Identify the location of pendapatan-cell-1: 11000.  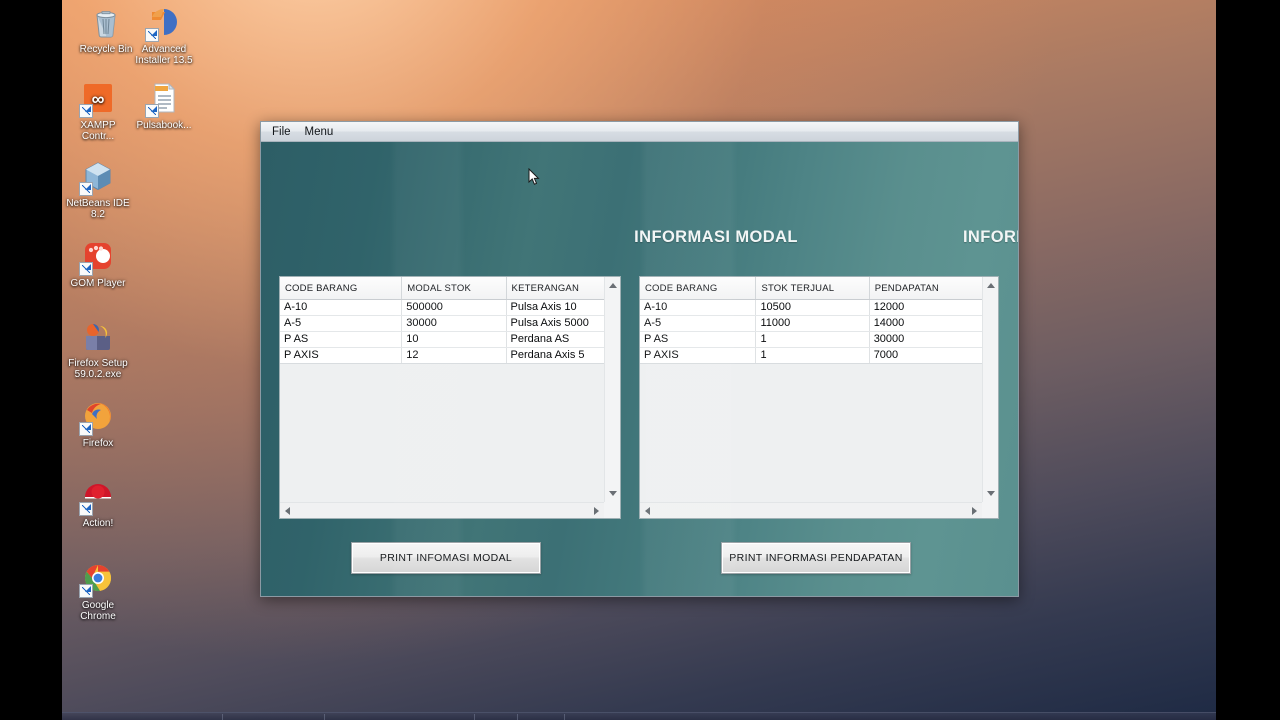
(812, 323).